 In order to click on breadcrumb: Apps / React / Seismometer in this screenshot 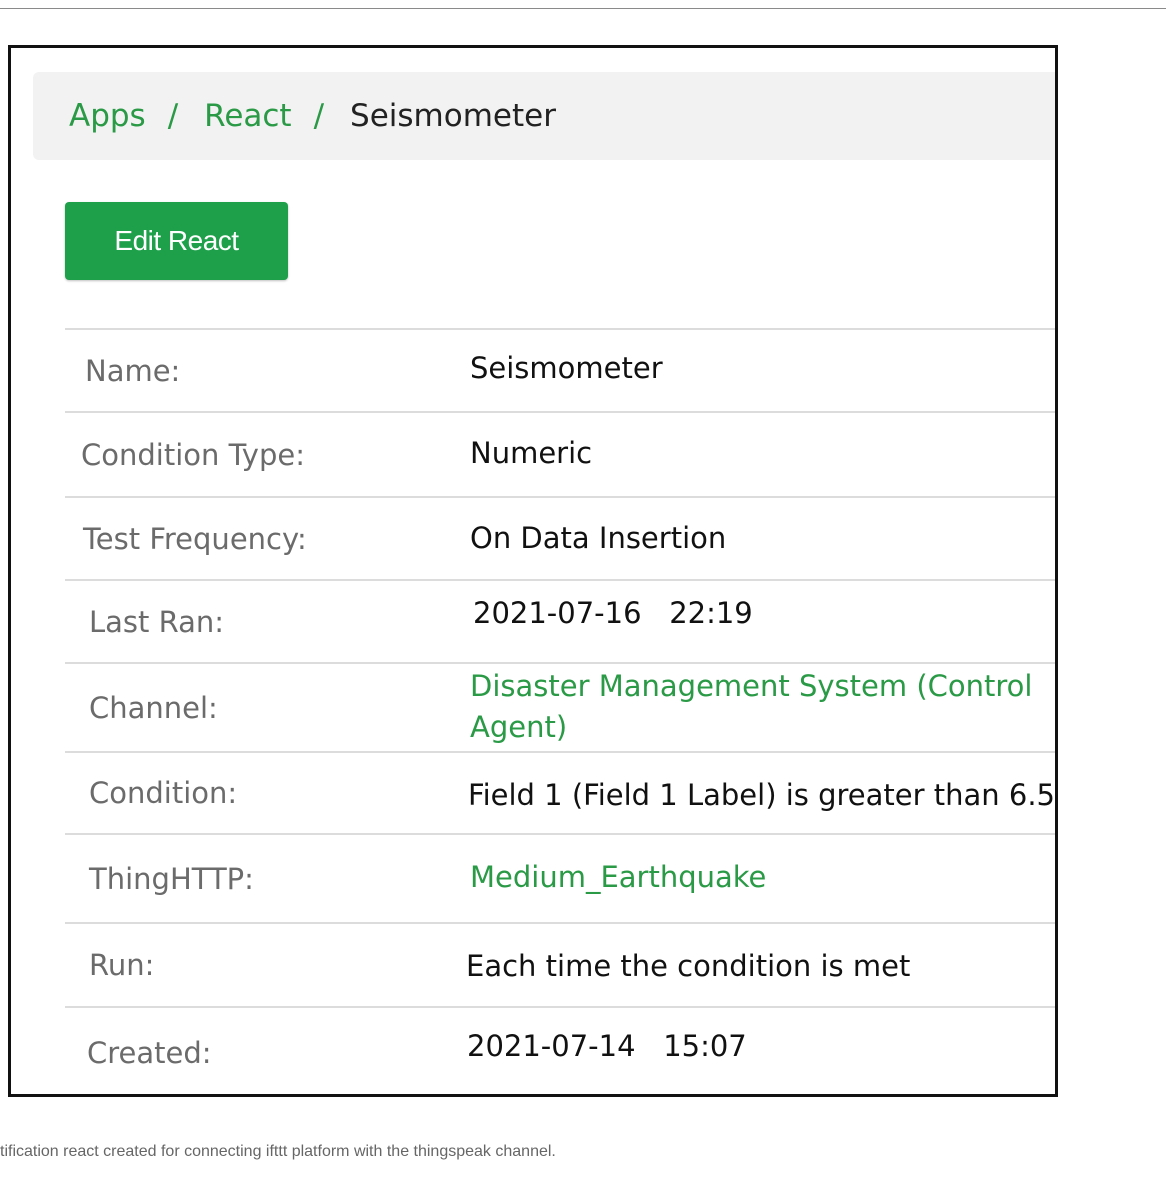, I will do `click(544, 116)`.